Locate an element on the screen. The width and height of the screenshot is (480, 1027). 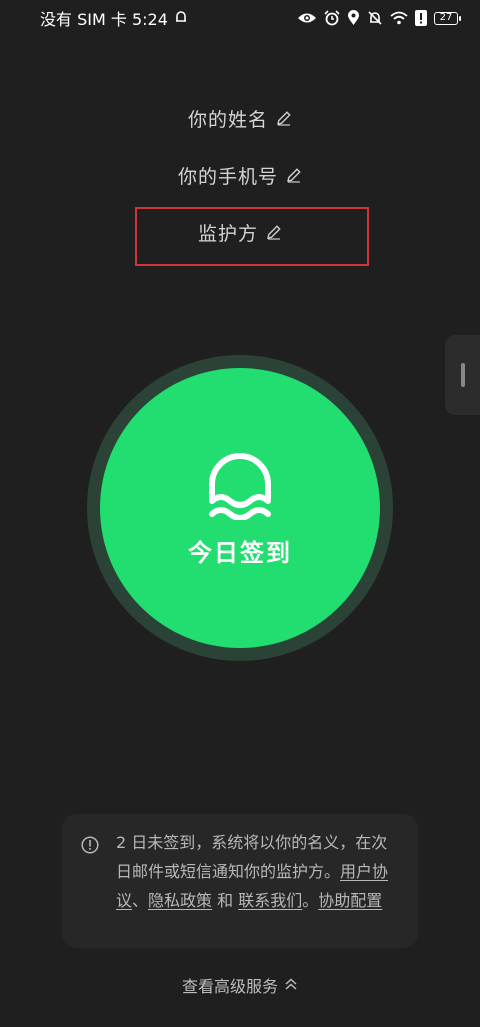
status-left: 没有 SIM 卡 5:24 is located at coordinates (114, 18).